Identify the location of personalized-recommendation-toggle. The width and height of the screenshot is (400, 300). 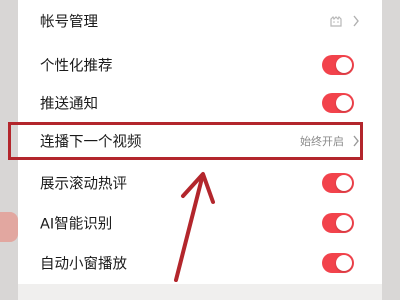
(338, 65).